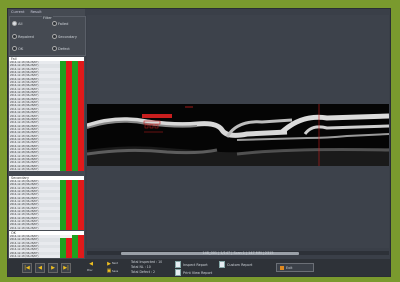  Describe the element at coordinates (115, 263) in the screenshot. I see `next-image-label: Next` at that location.